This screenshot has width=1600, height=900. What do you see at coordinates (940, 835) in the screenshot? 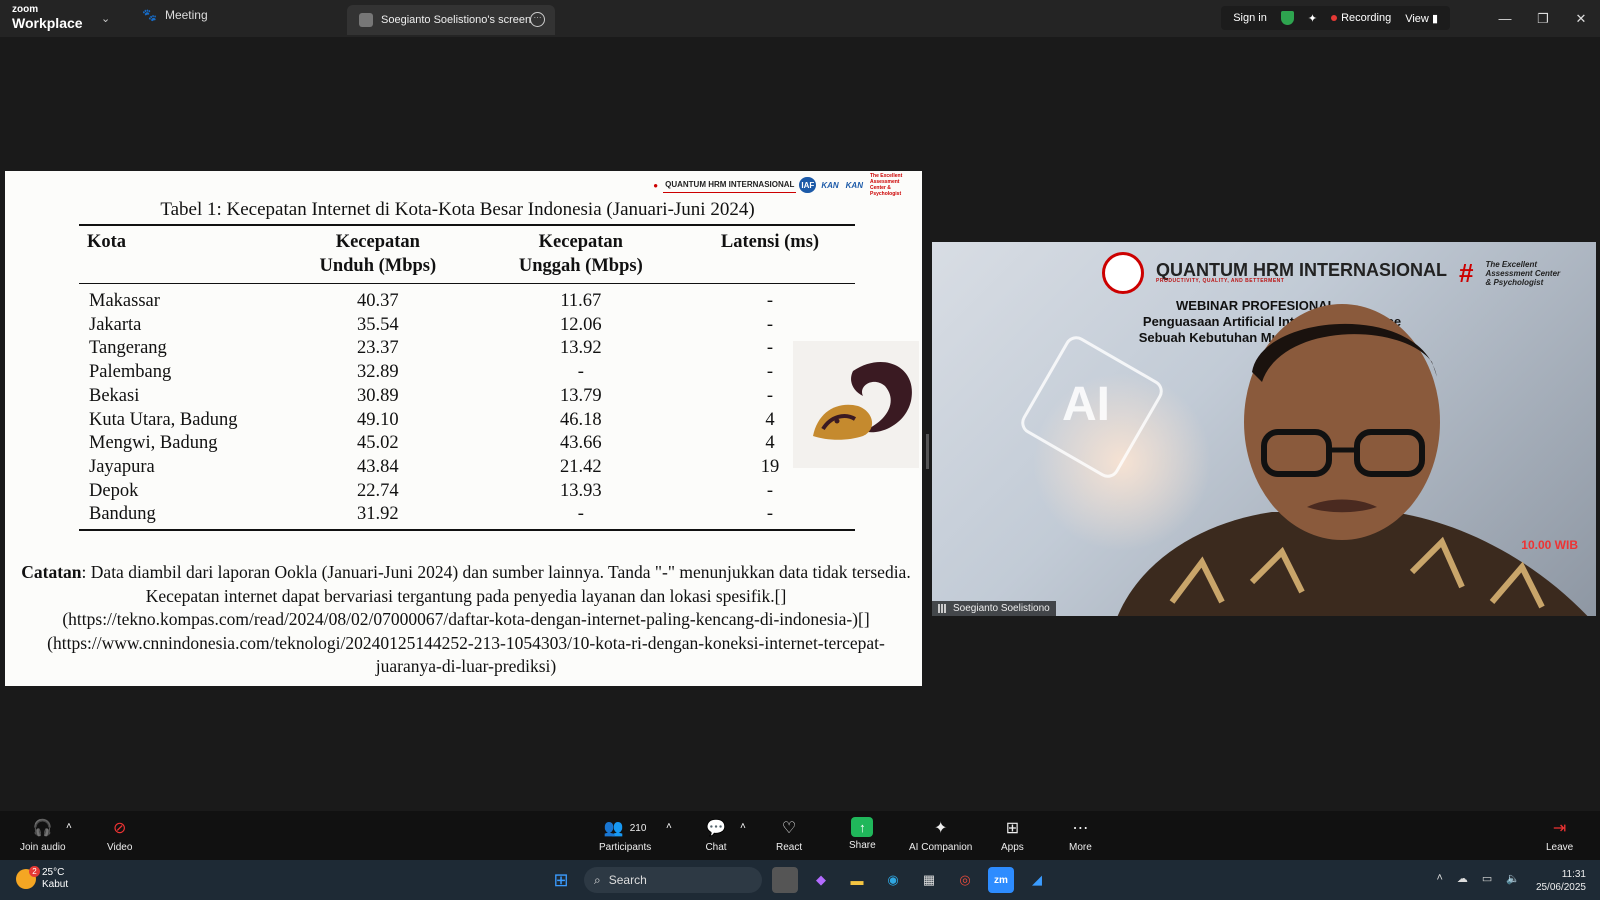
I see `ai-companion-button: ✦ AI Companion` at bounding box center [940, 835].